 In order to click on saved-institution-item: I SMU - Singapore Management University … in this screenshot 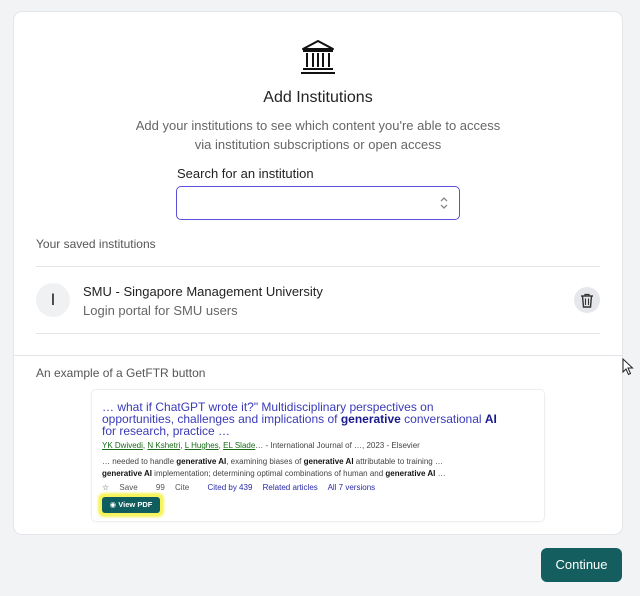, I will do `click(318, 300)`.